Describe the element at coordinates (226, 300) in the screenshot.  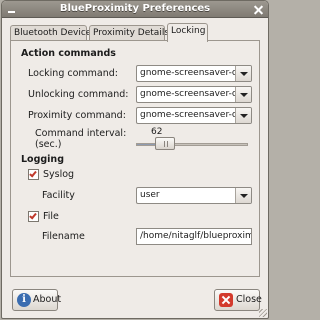
I see `close-icon` at that location.